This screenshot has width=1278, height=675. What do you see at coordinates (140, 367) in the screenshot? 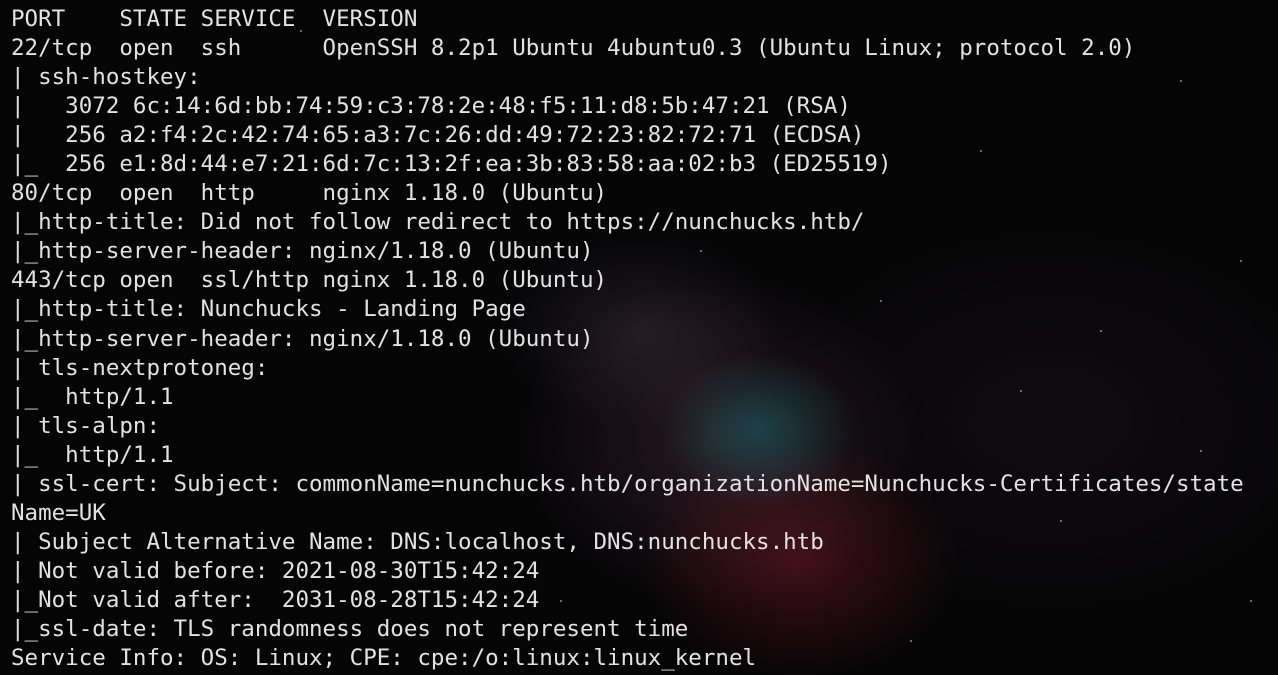
I see `terminal-line: | tls-nextprotoneg:` at bounding box center [140, 367].